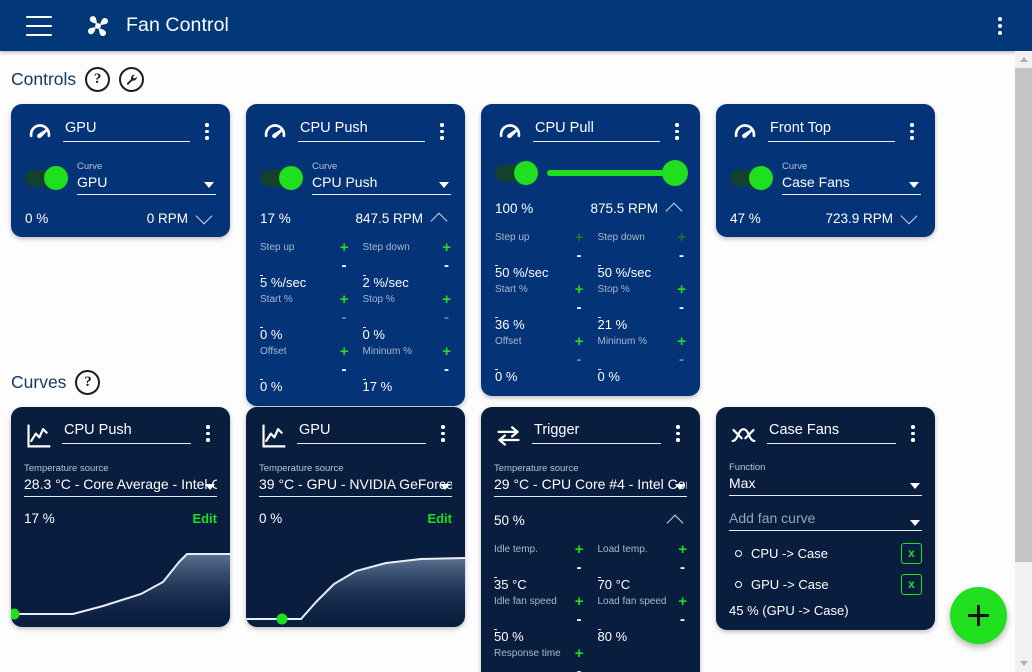 The width and height of the screenshot is (1032, 672). What do you see at coordinates (851, 178) in the screenshot?
I see `curve-select: Curve Case Fans` at bounding box center [851, 178].